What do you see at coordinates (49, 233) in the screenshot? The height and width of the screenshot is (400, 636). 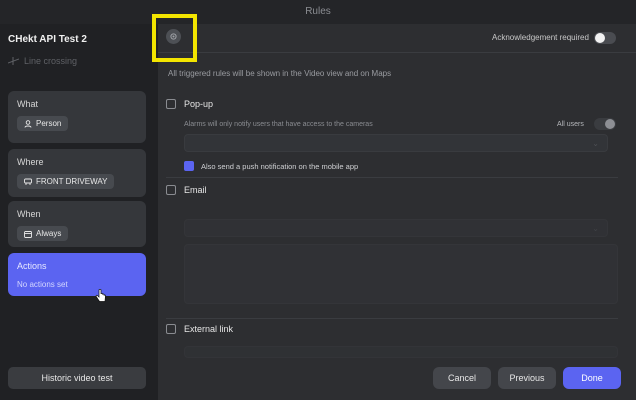 I see `when-chip-label: Always` at bounding box center [49, 233].